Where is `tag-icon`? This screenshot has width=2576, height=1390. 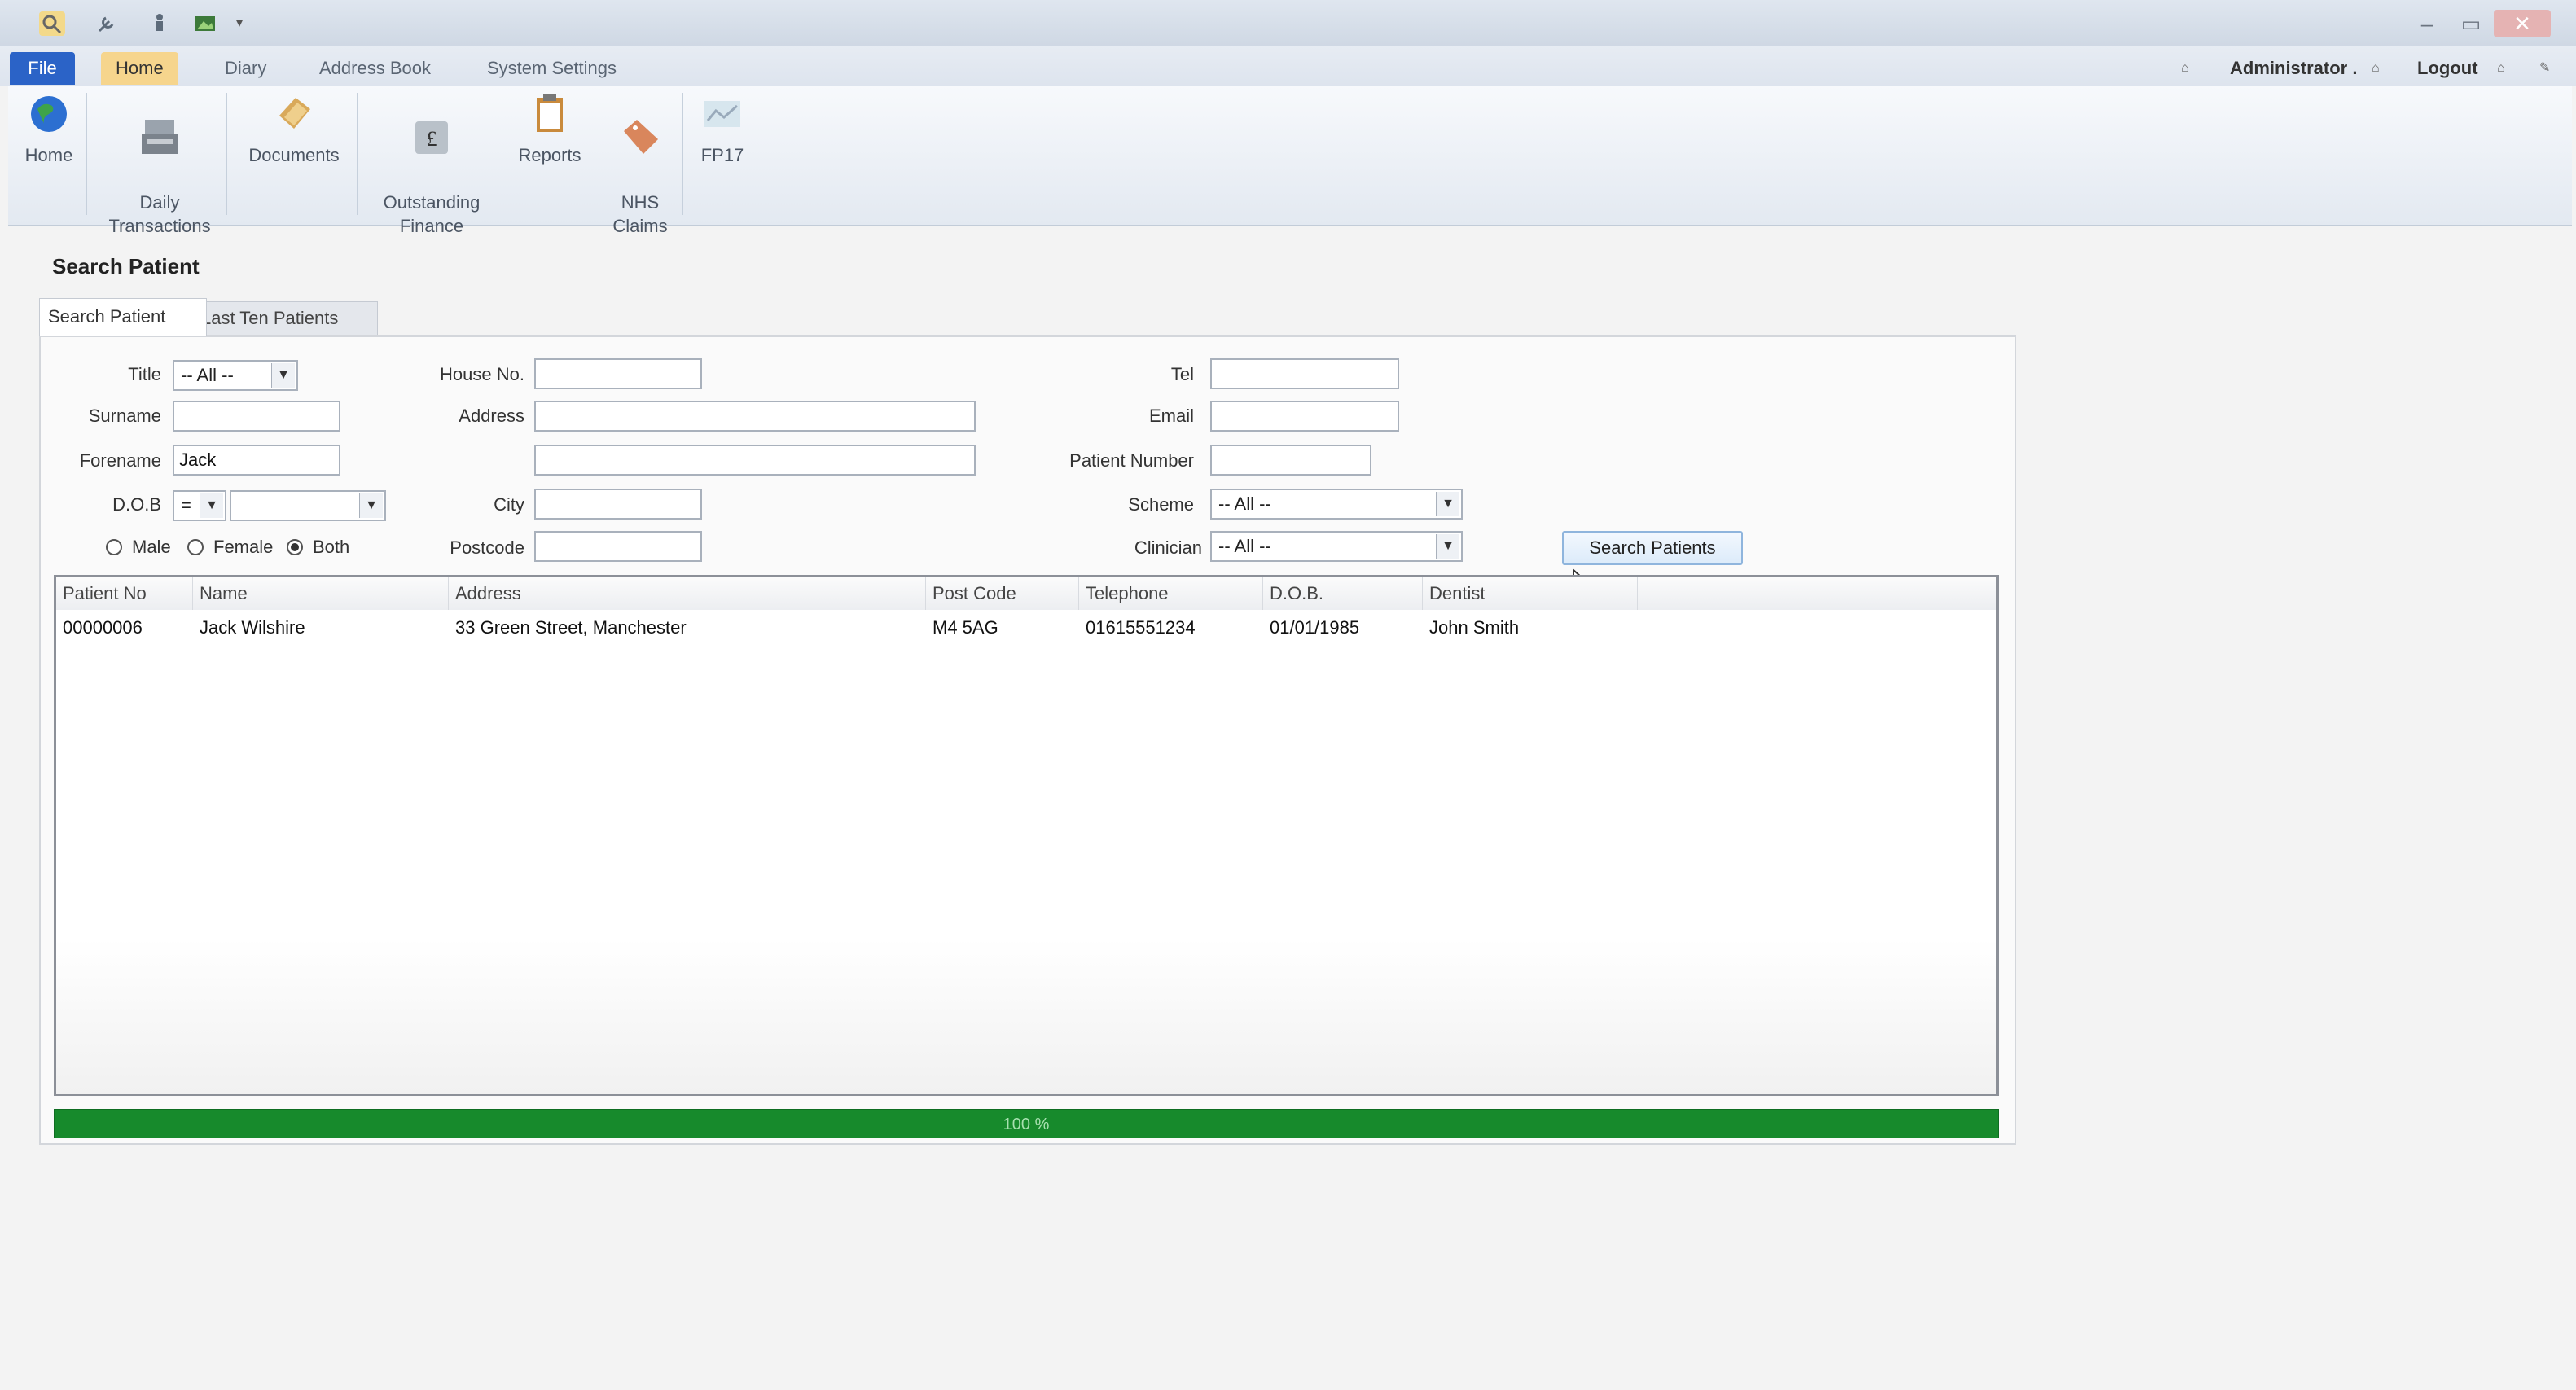 tag-icon is located at coordinates (641, 137).